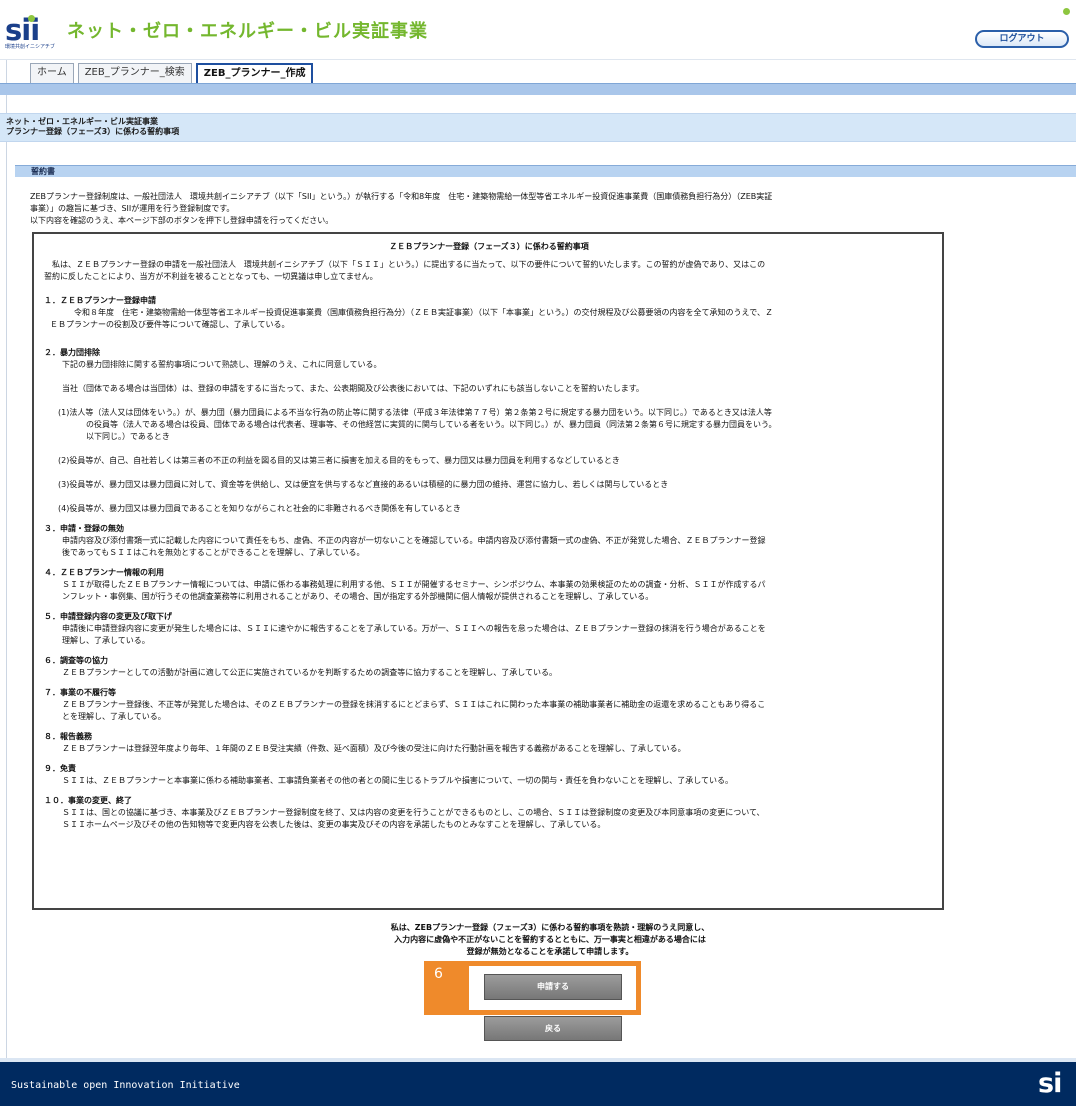  Describe the element at coordinates (108, 616) in the screenshot. I see `section-5-heading: ５．申請登録内容の変更及び取下げ` at that location.